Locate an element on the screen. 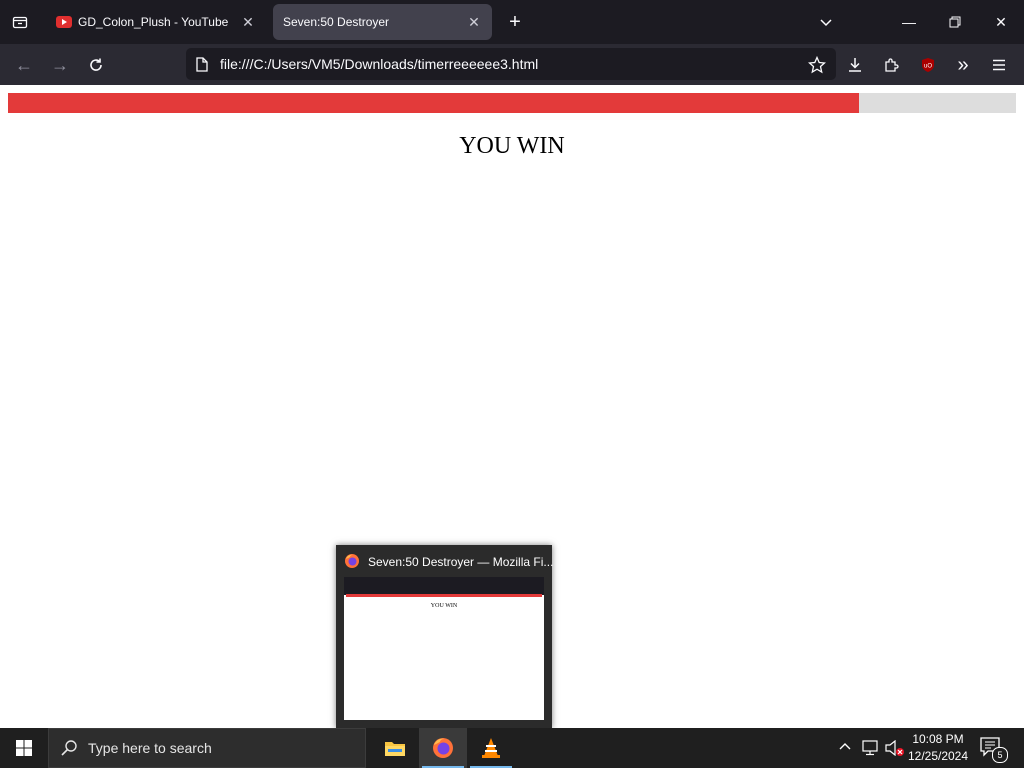 This screenshot has height=768, width=1024. app-menu-button is located at coordinates (999, 65).